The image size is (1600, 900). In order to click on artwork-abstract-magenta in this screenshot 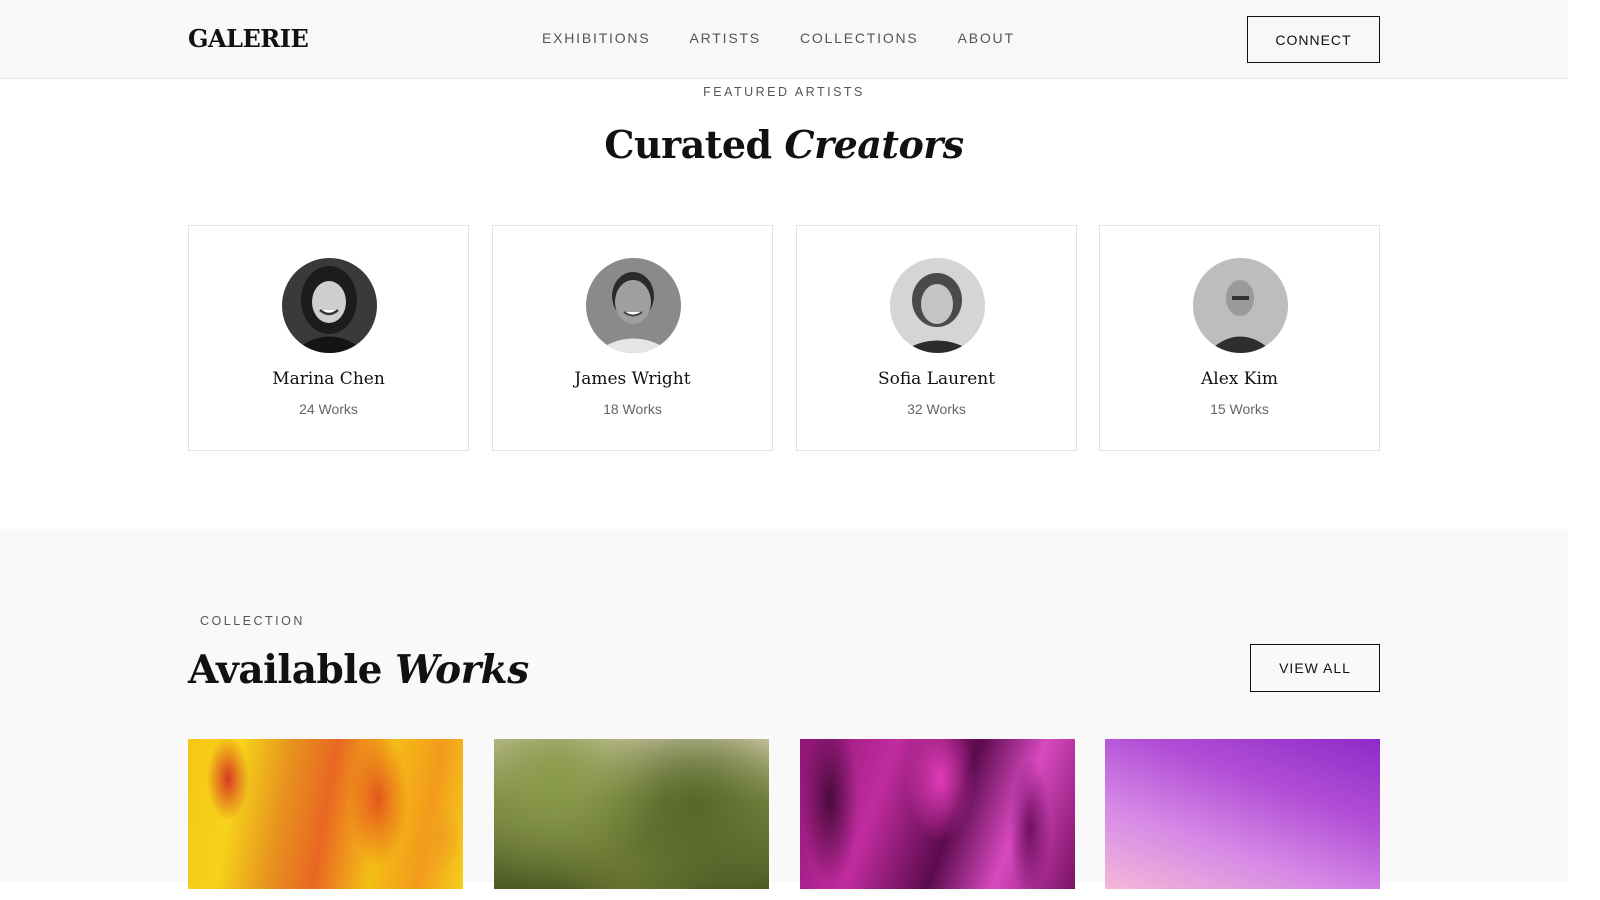, I will do `click(937, 814)`.